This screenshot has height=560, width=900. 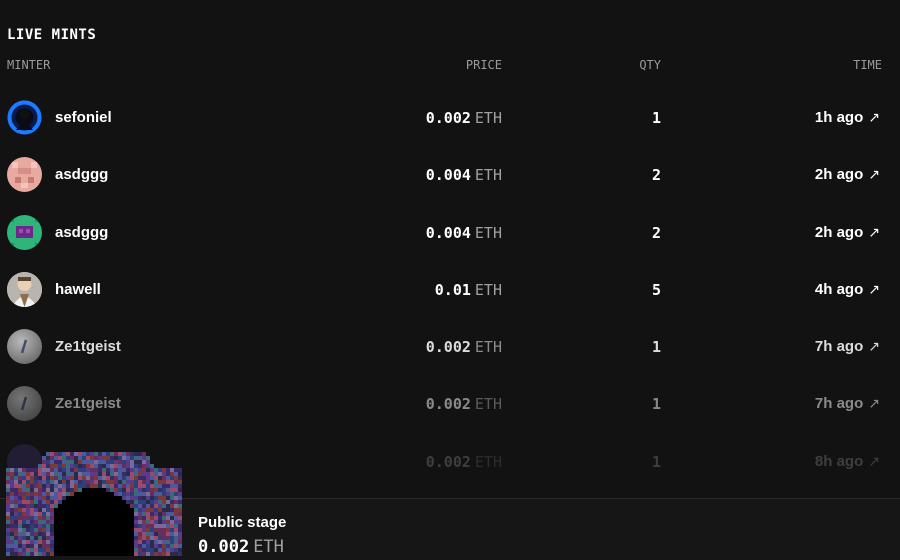 I want to click on stage-price: 0.002 ETH, so click(x=241, y=547).